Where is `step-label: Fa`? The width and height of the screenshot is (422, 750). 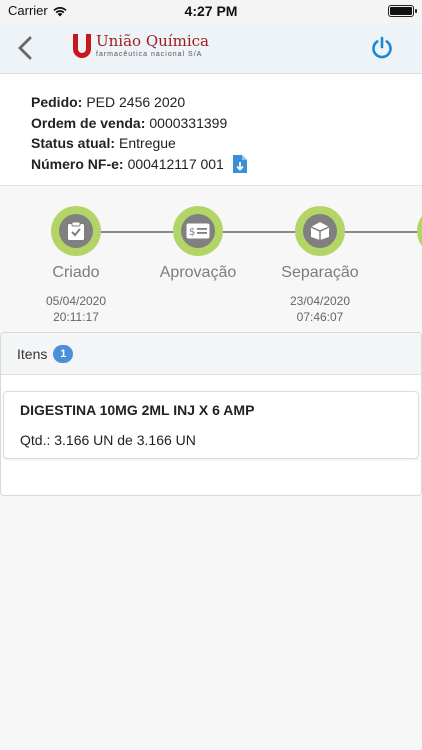 step-label: Fa is located at coordinates (402, 273).